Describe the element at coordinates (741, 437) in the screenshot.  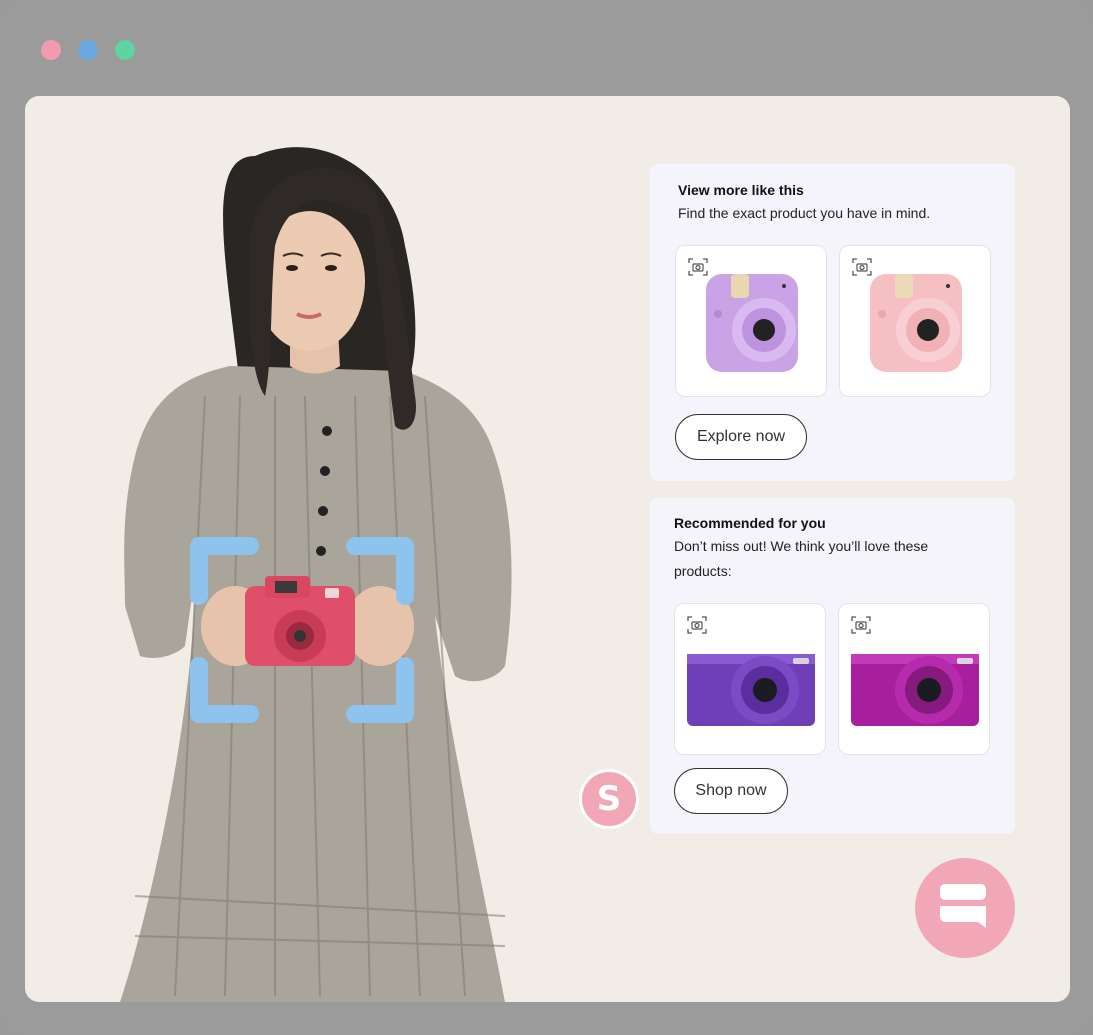
I see `explore-now-button: Explore now` at that location.